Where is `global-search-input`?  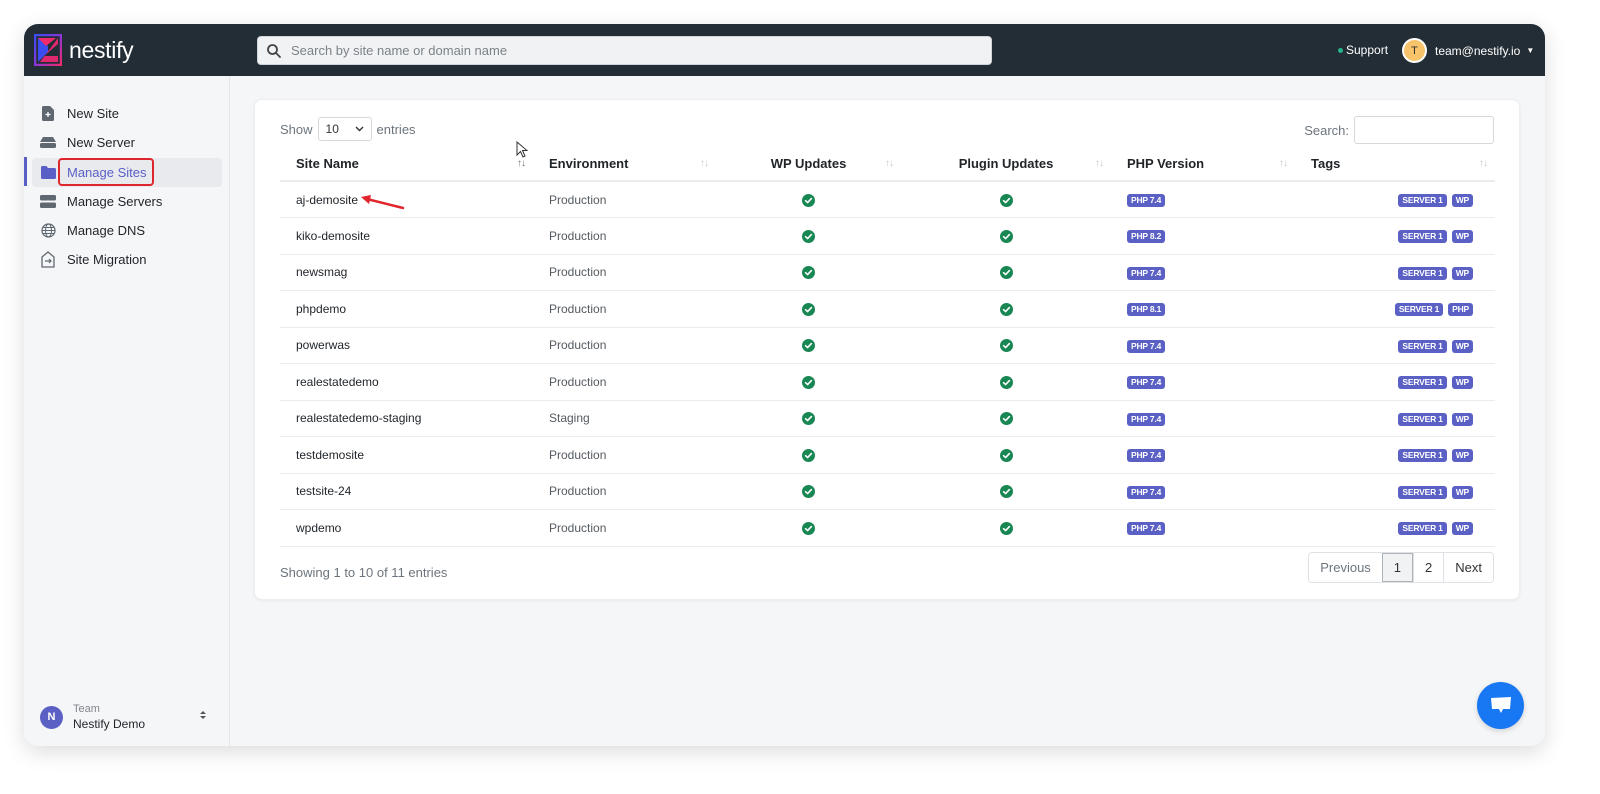 global-search-input is located at coordinates (641, 50).